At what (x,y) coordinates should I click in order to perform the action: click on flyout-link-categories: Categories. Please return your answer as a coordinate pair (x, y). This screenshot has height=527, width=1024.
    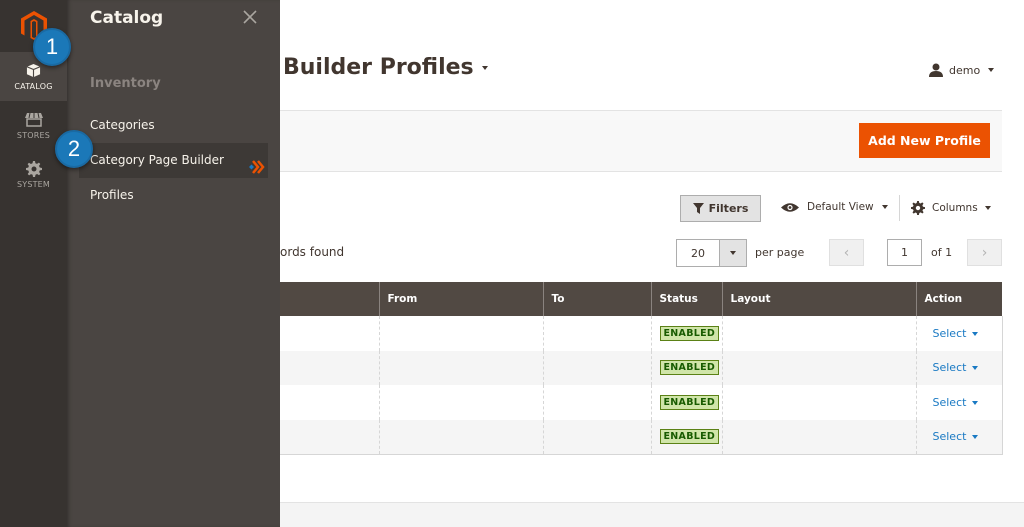
    Looking at the image, I should click on (122, 125).